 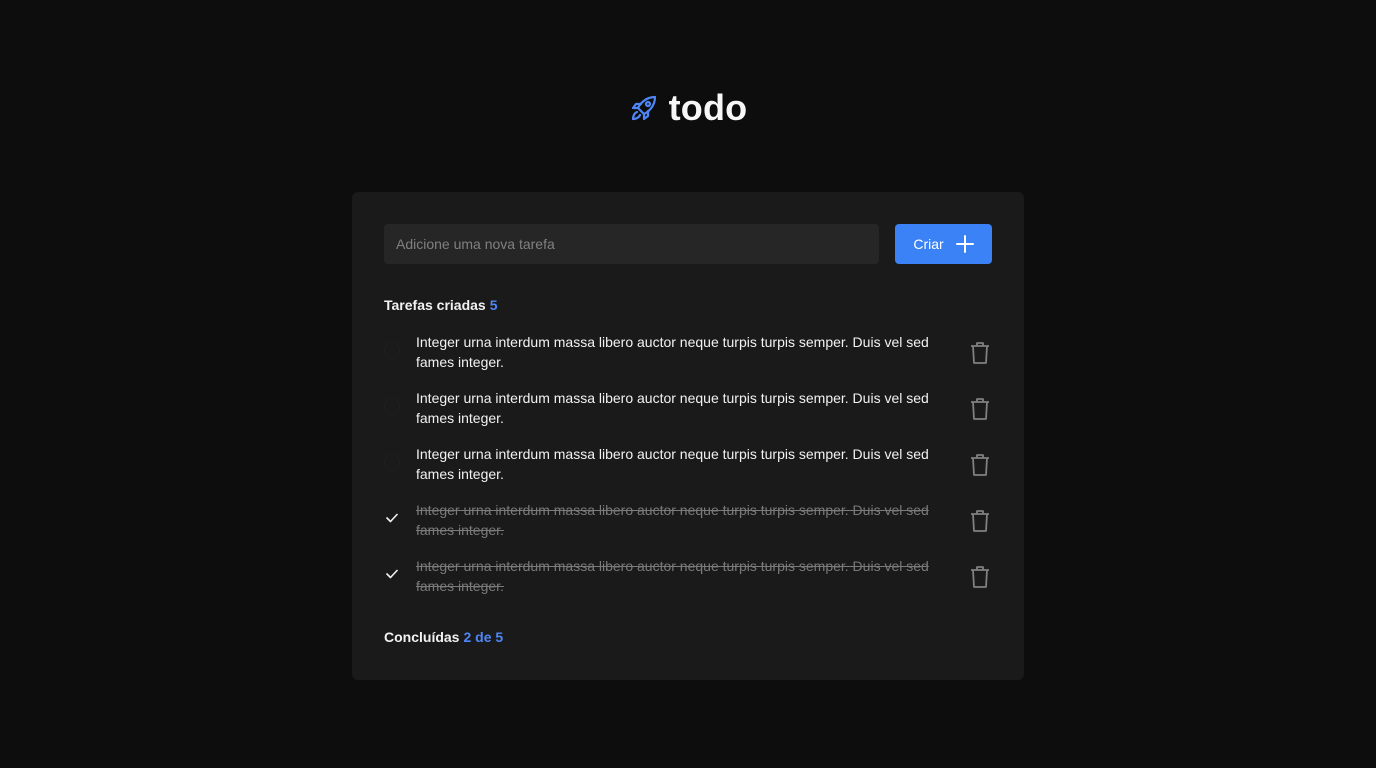 I want to click on create-button: Criar, so click(x=943, y=244).